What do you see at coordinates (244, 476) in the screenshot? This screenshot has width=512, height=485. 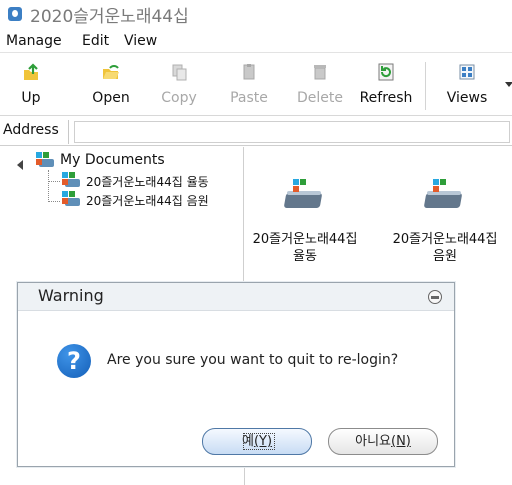 I see `pane-divider` at bounding box center [244, 476].